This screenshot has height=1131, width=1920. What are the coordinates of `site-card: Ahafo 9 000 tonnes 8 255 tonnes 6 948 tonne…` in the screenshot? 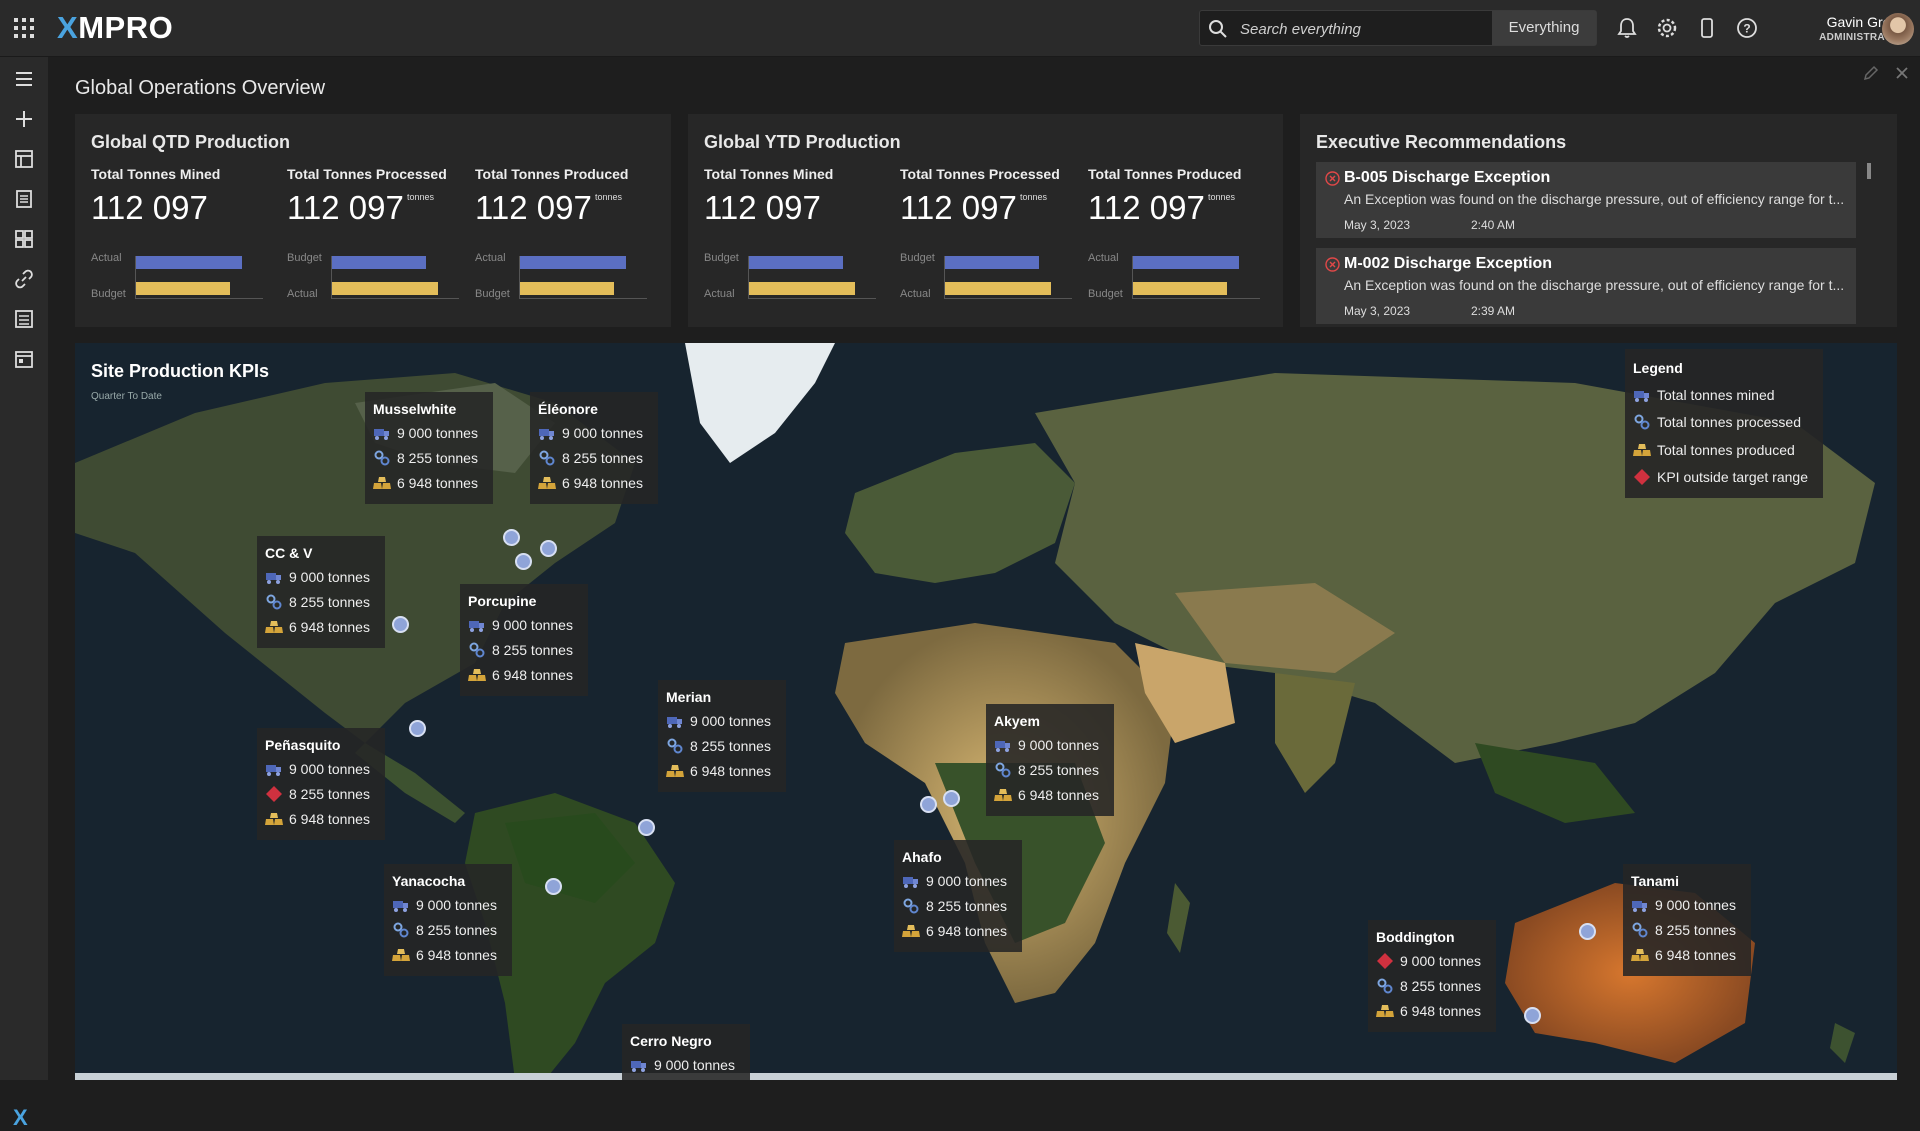 It's located at (958, 896).